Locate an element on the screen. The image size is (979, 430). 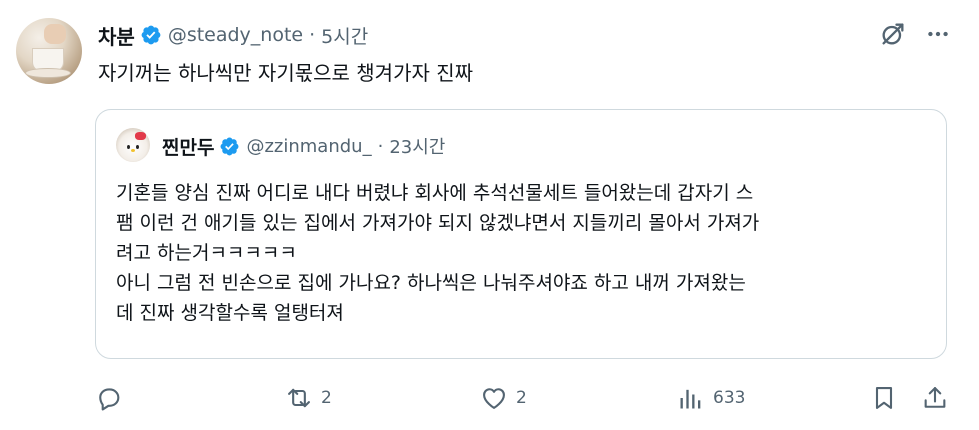
tweet-text: 자기꺼는 하나씩만 자기몫으로 챙겨가자 진짜 is located at coordinates (286, 73).